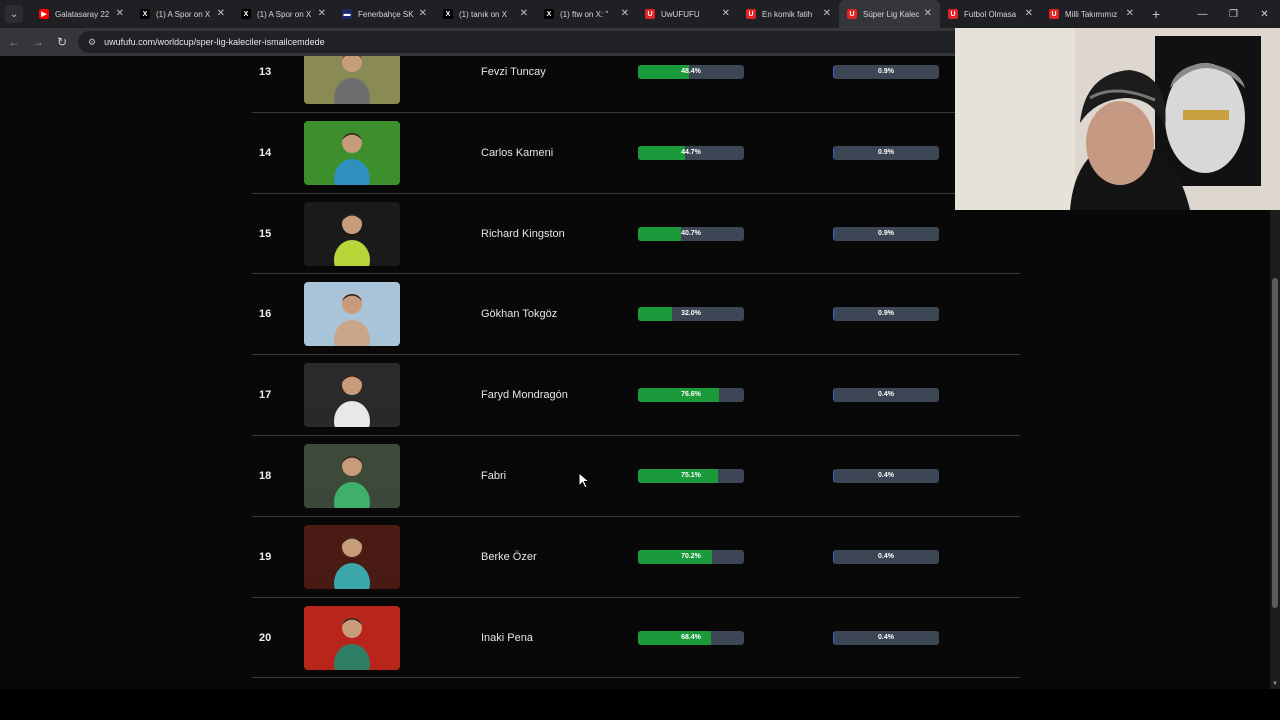 The width and height of the screenshot is (1280, 720). Describe the element at coordinates (636, 476) in the screenshot. I see `table-row: 18 Fabri 75.1% 0.4%` at that location.